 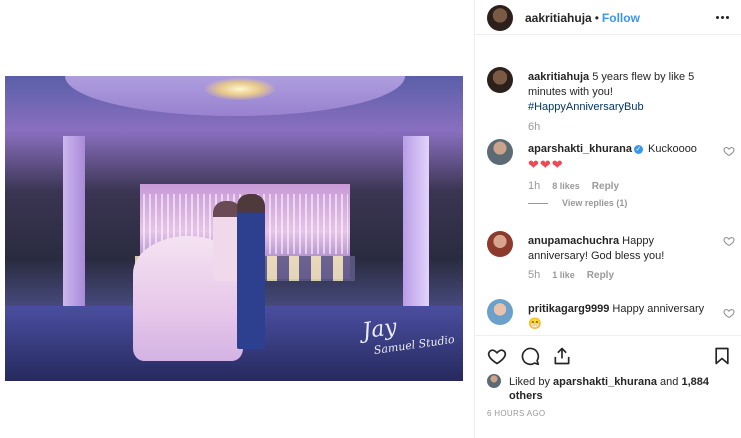 What do you see at coordinates (568, 309) in the screenshot?
I see `comment-username: pritikagarg9999` at bounding box center [568, 309].